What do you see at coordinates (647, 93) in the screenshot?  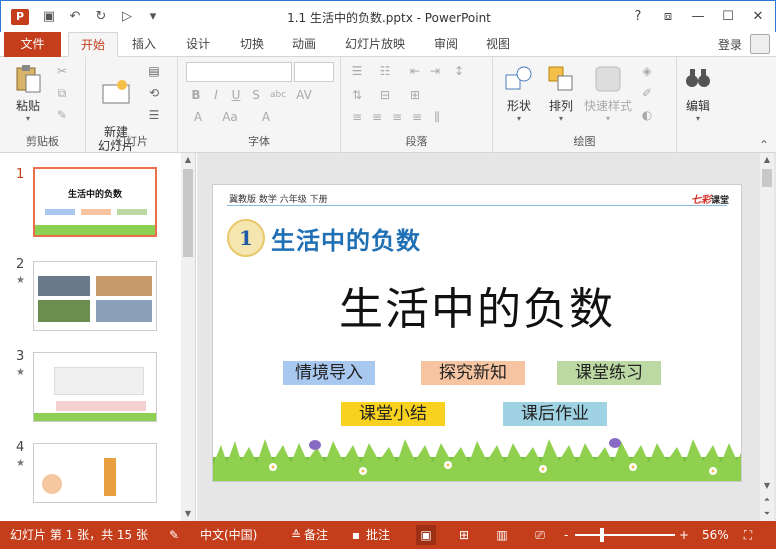 I see `shape-outline-icon: ✐` at bounding box center [647, 93].